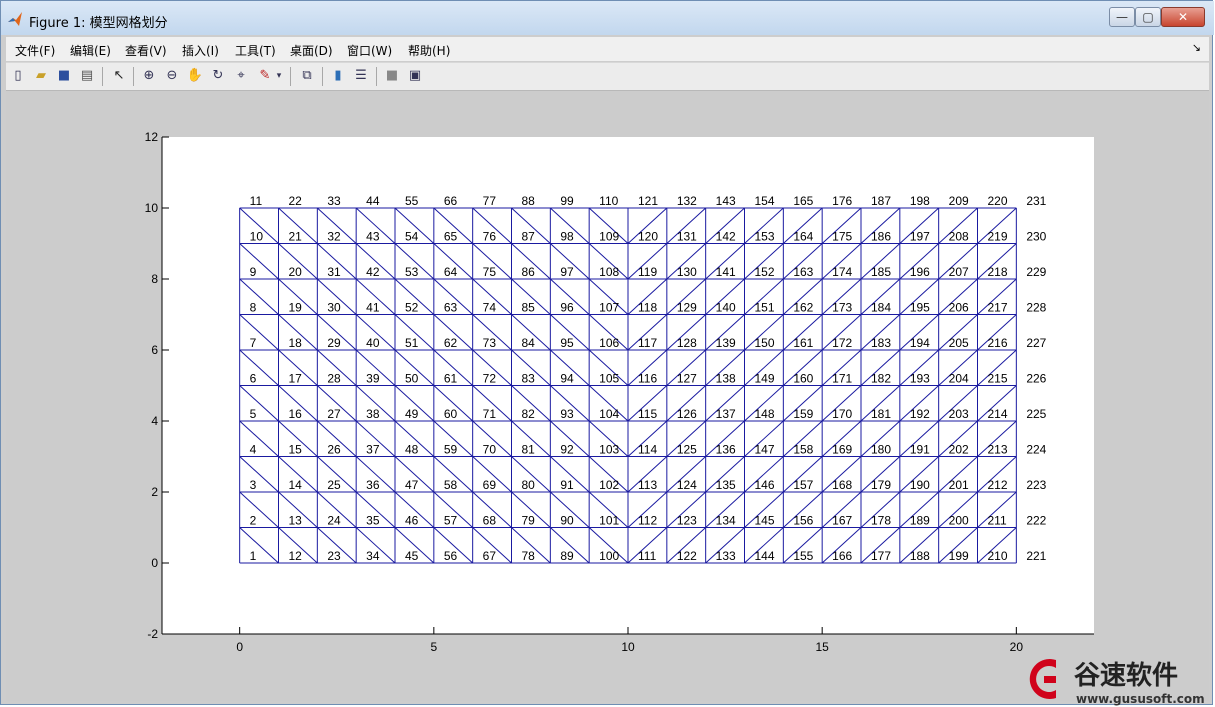  I want to click on node-label: 124, so click(687, 485).